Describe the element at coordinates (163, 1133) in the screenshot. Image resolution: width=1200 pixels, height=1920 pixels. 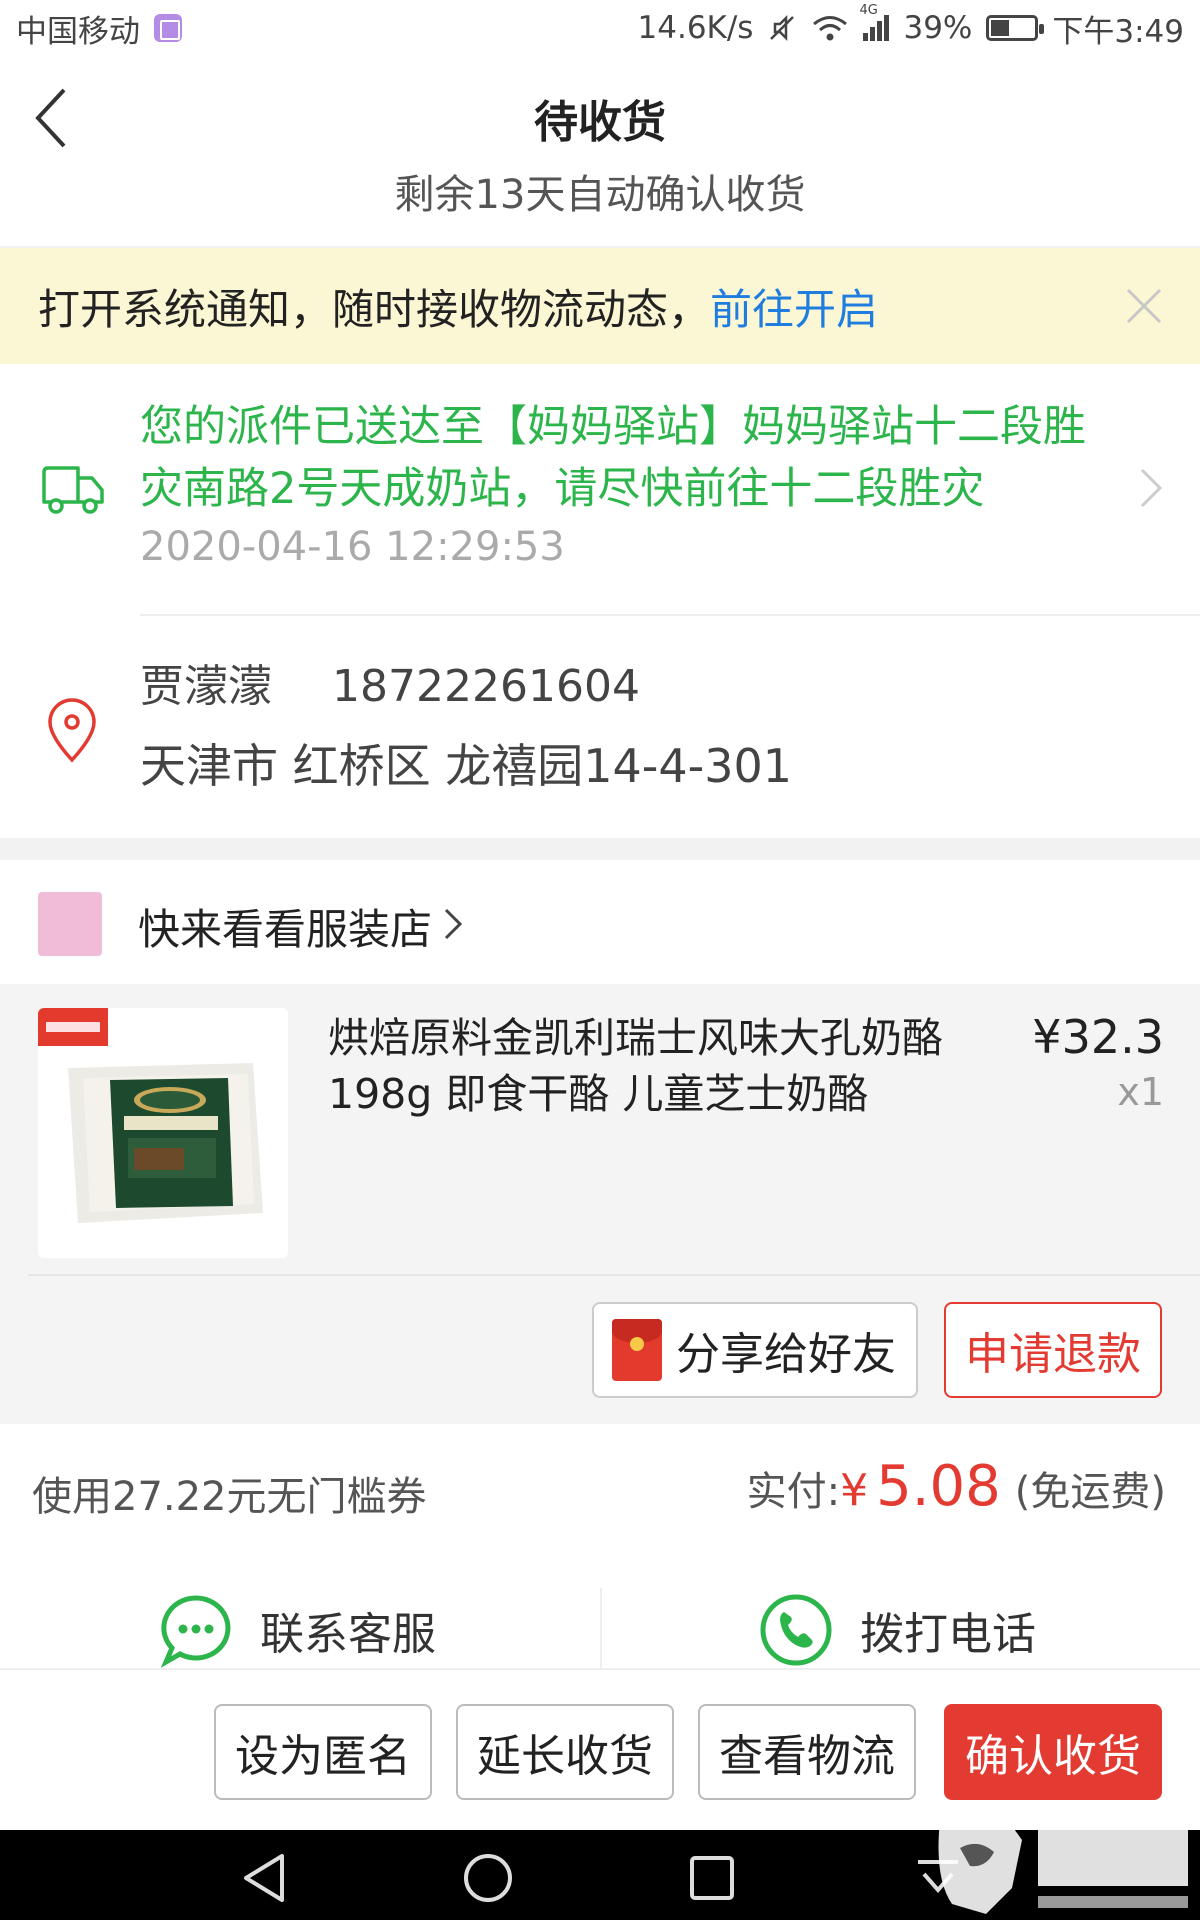
I see `product-image` at that location.